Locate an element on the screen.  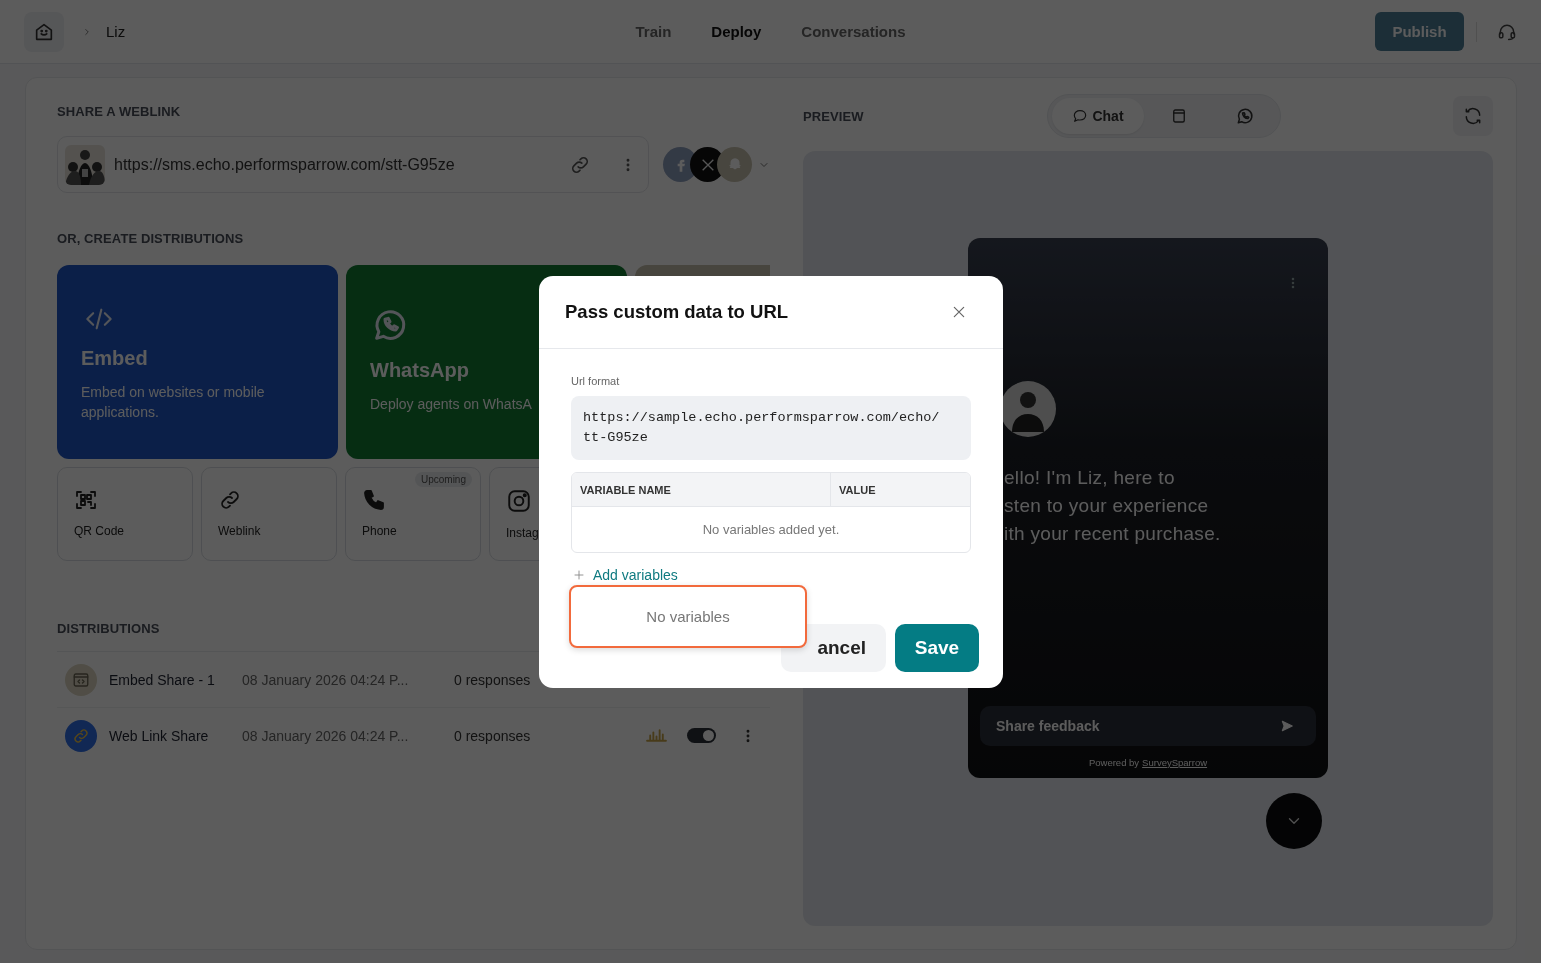
section-heading: PREVIEW is located at coordinates (834, 116).